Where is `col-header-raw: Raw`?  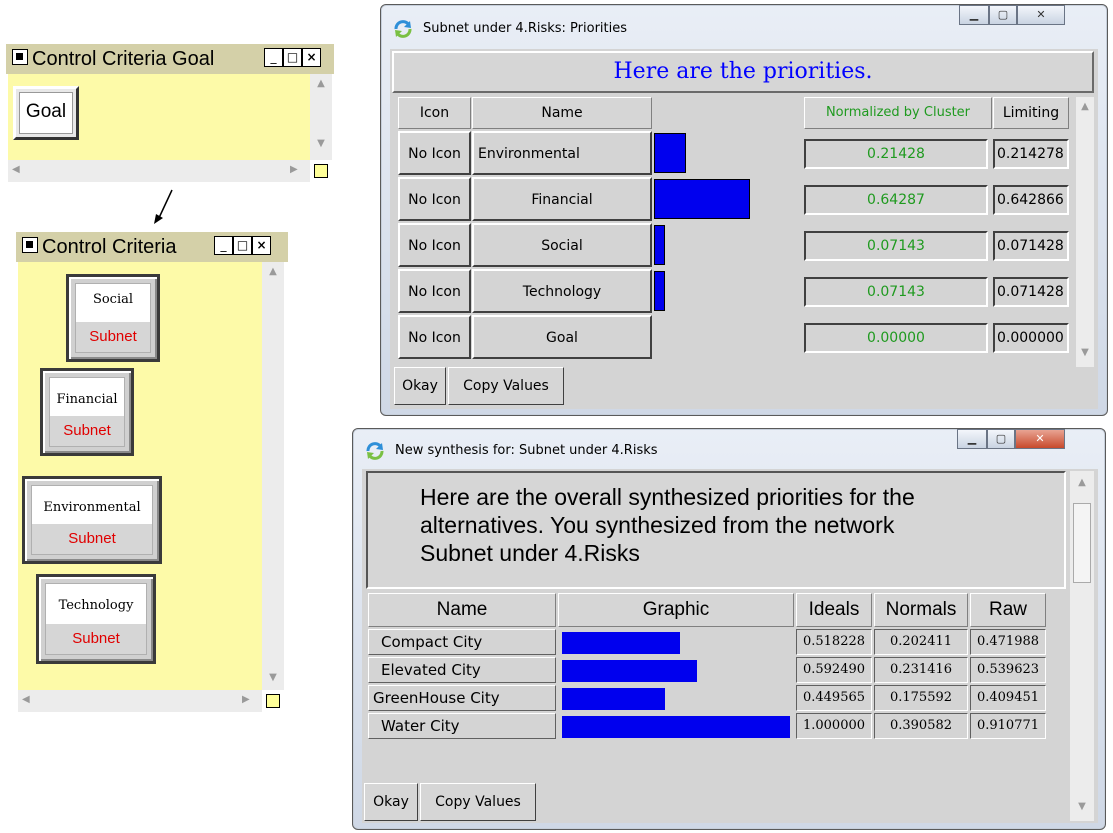
col-header-raw: Raw is located at coordinates (1008, 610).